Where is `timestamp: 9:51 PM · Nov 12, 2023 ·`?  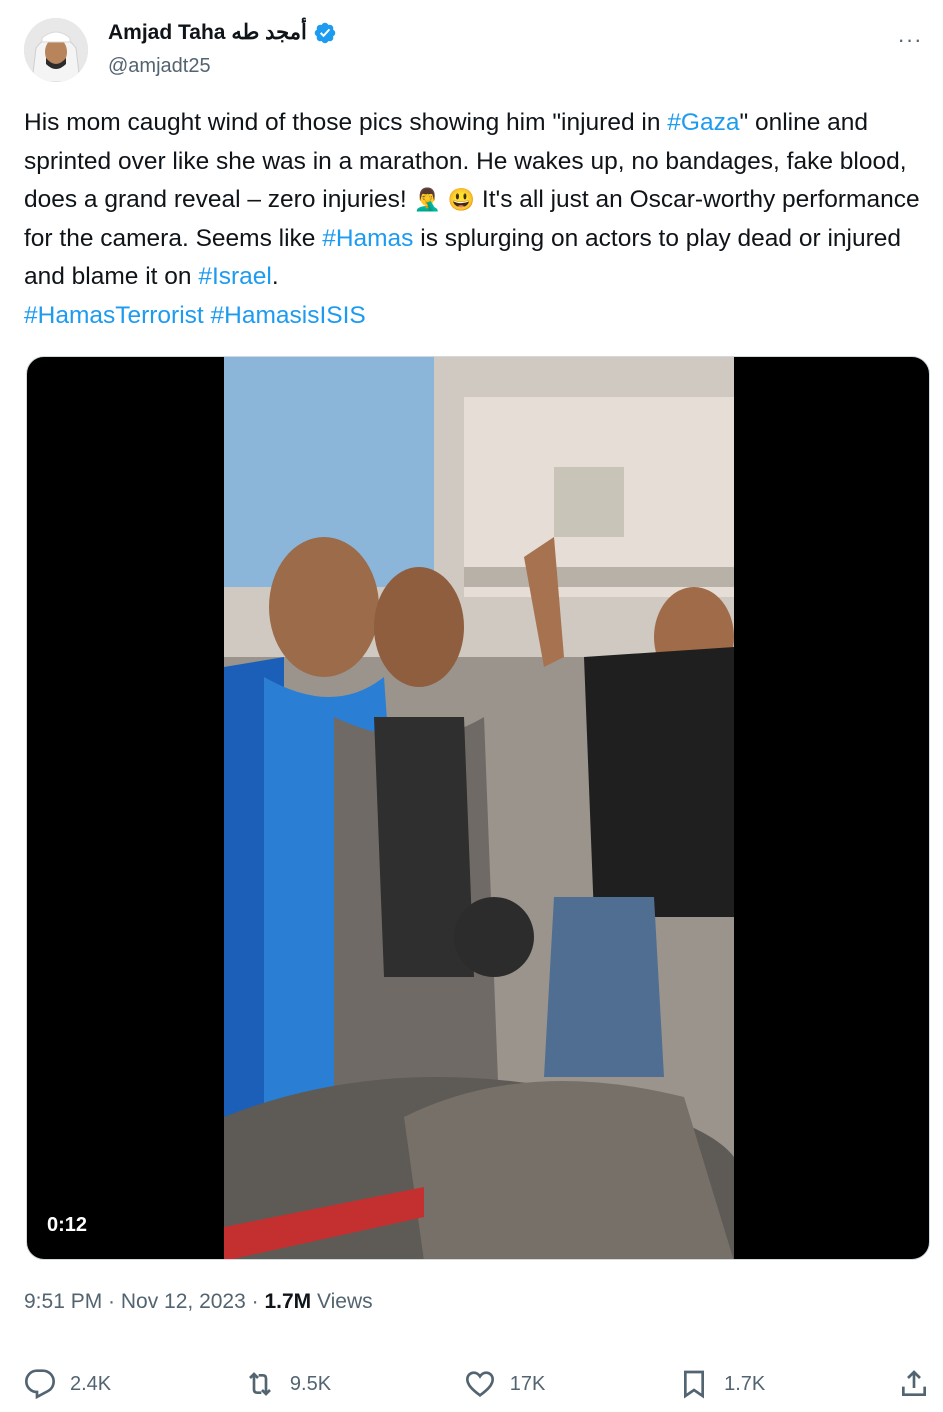
timestamp: 9:51 PM · Nov 12, 2023 · is located at coordinates (144, 1301).